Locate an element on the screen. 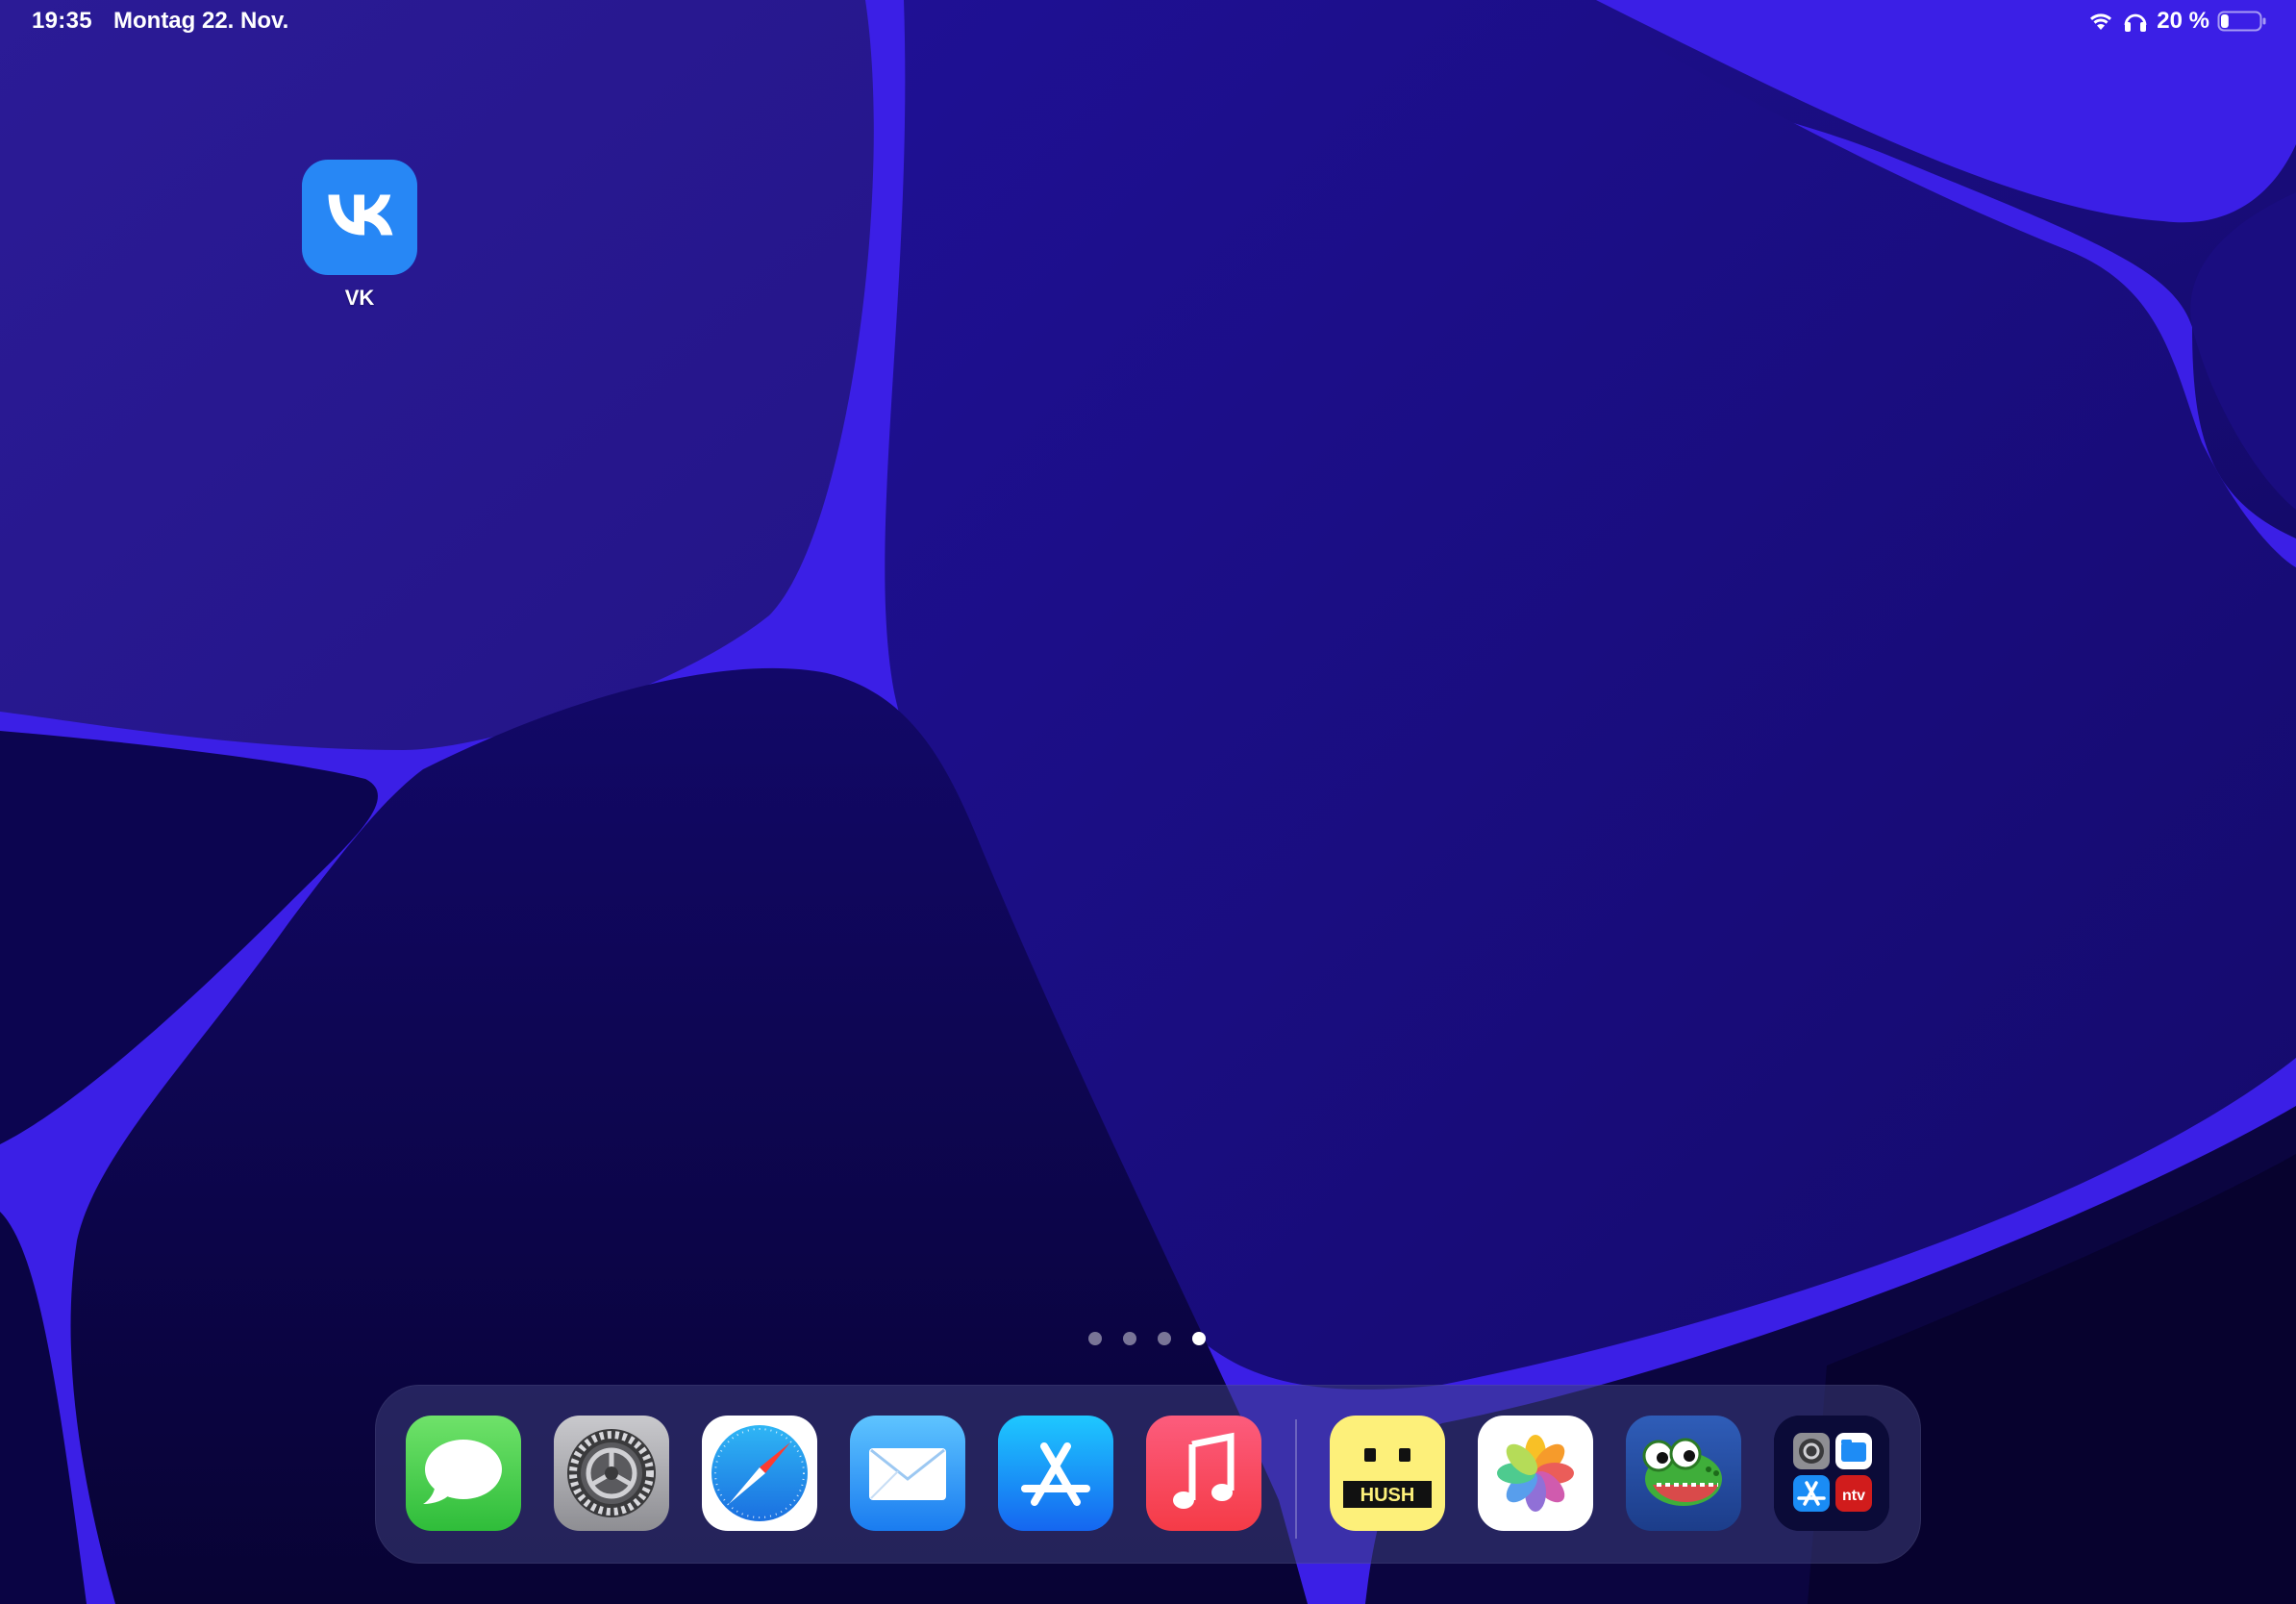 The height and width of the screenshot is (1604, 2296). dock: HUSH ntv is located at coordinates (1148, 1474).